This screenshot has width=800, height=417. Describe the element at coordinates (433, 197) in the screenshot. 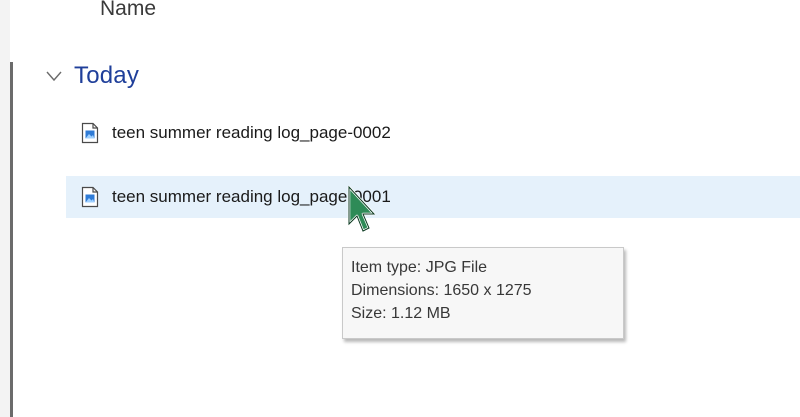

I see `file-row-selected: teen summer reading log_page-0001` at that location.